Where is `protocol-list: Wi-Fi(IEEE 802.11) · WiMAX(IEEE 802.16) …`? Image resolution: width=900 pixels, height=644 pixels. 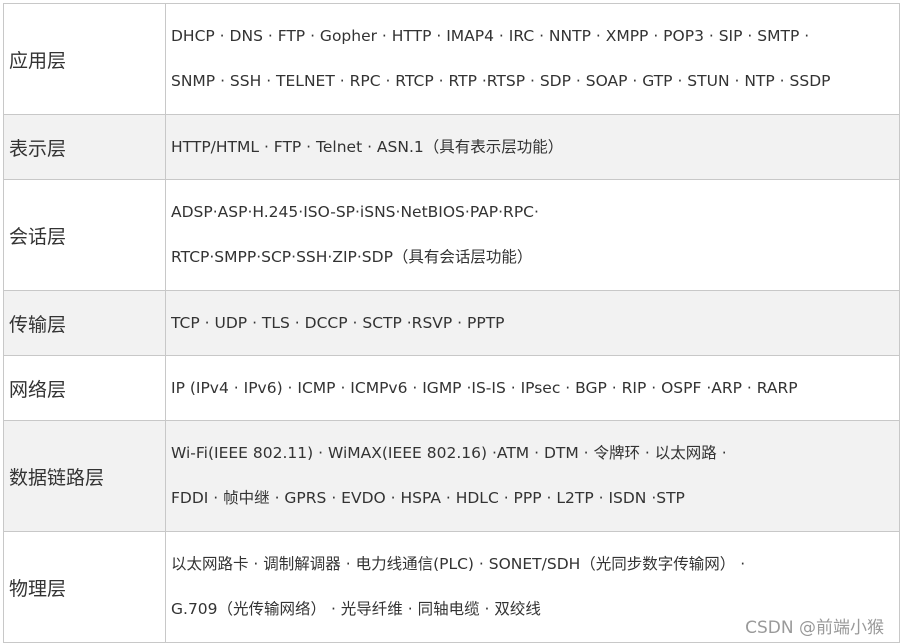
protocol-list: Wi-Fi(IEEE 802.11) · WiMAX(IEEE 802.16) … is located at coordinates (532, 476).